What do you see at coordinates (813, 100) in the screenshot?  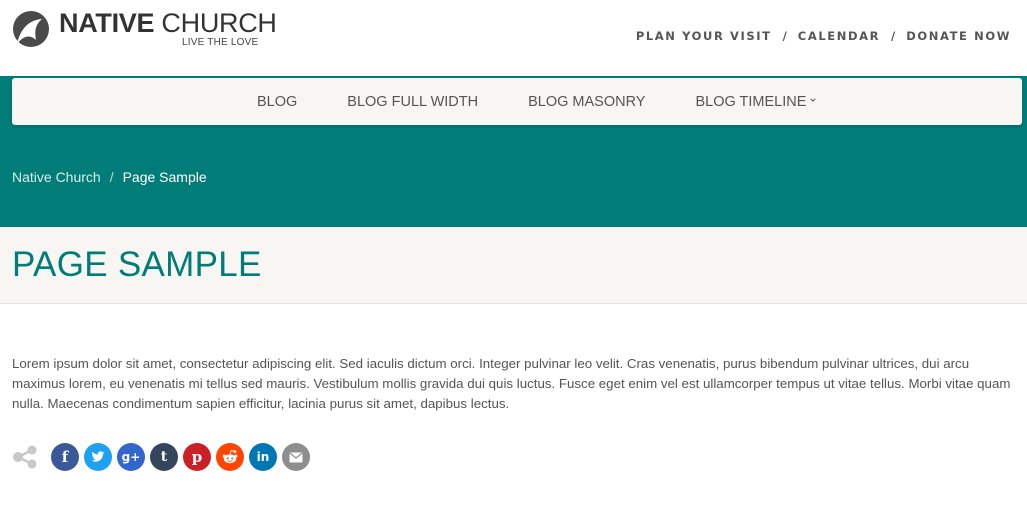 I see `chevron-down-icon` at bounding box center [813, 100].